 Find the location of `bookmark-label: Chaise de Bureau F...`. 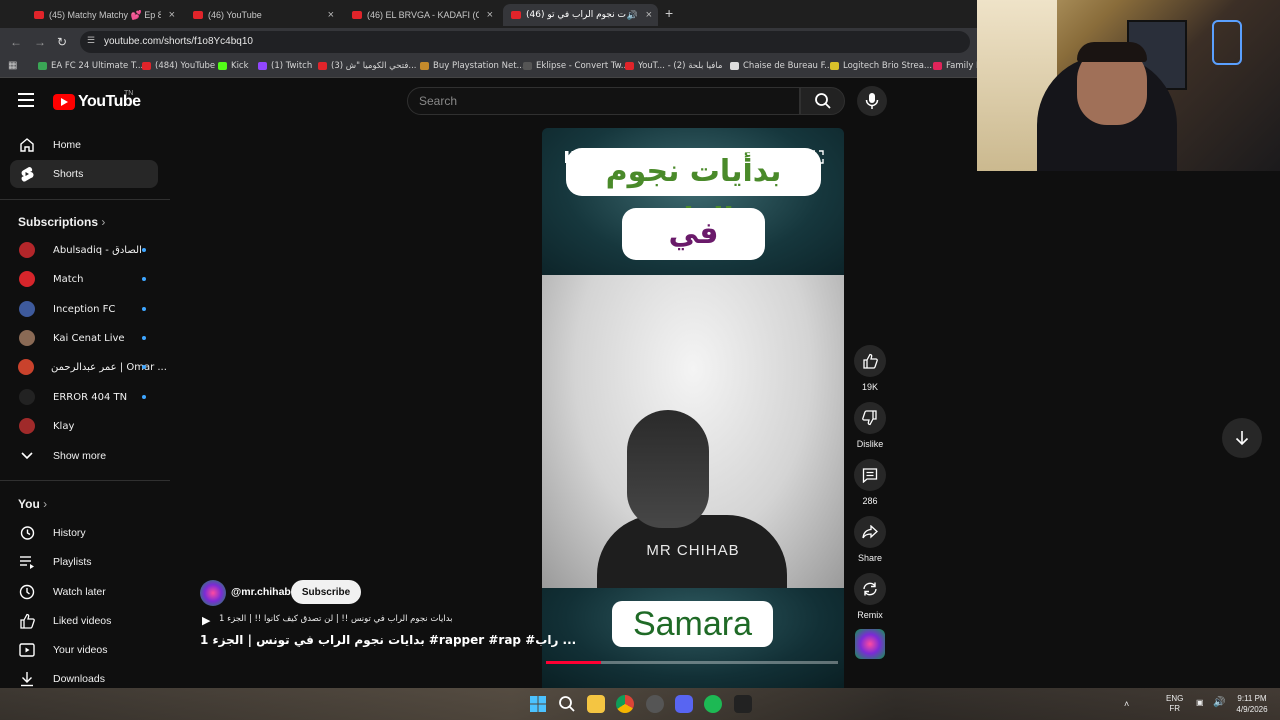

bookmark-label: Chaise de Bureau F... is located at coordinates (788, 66).